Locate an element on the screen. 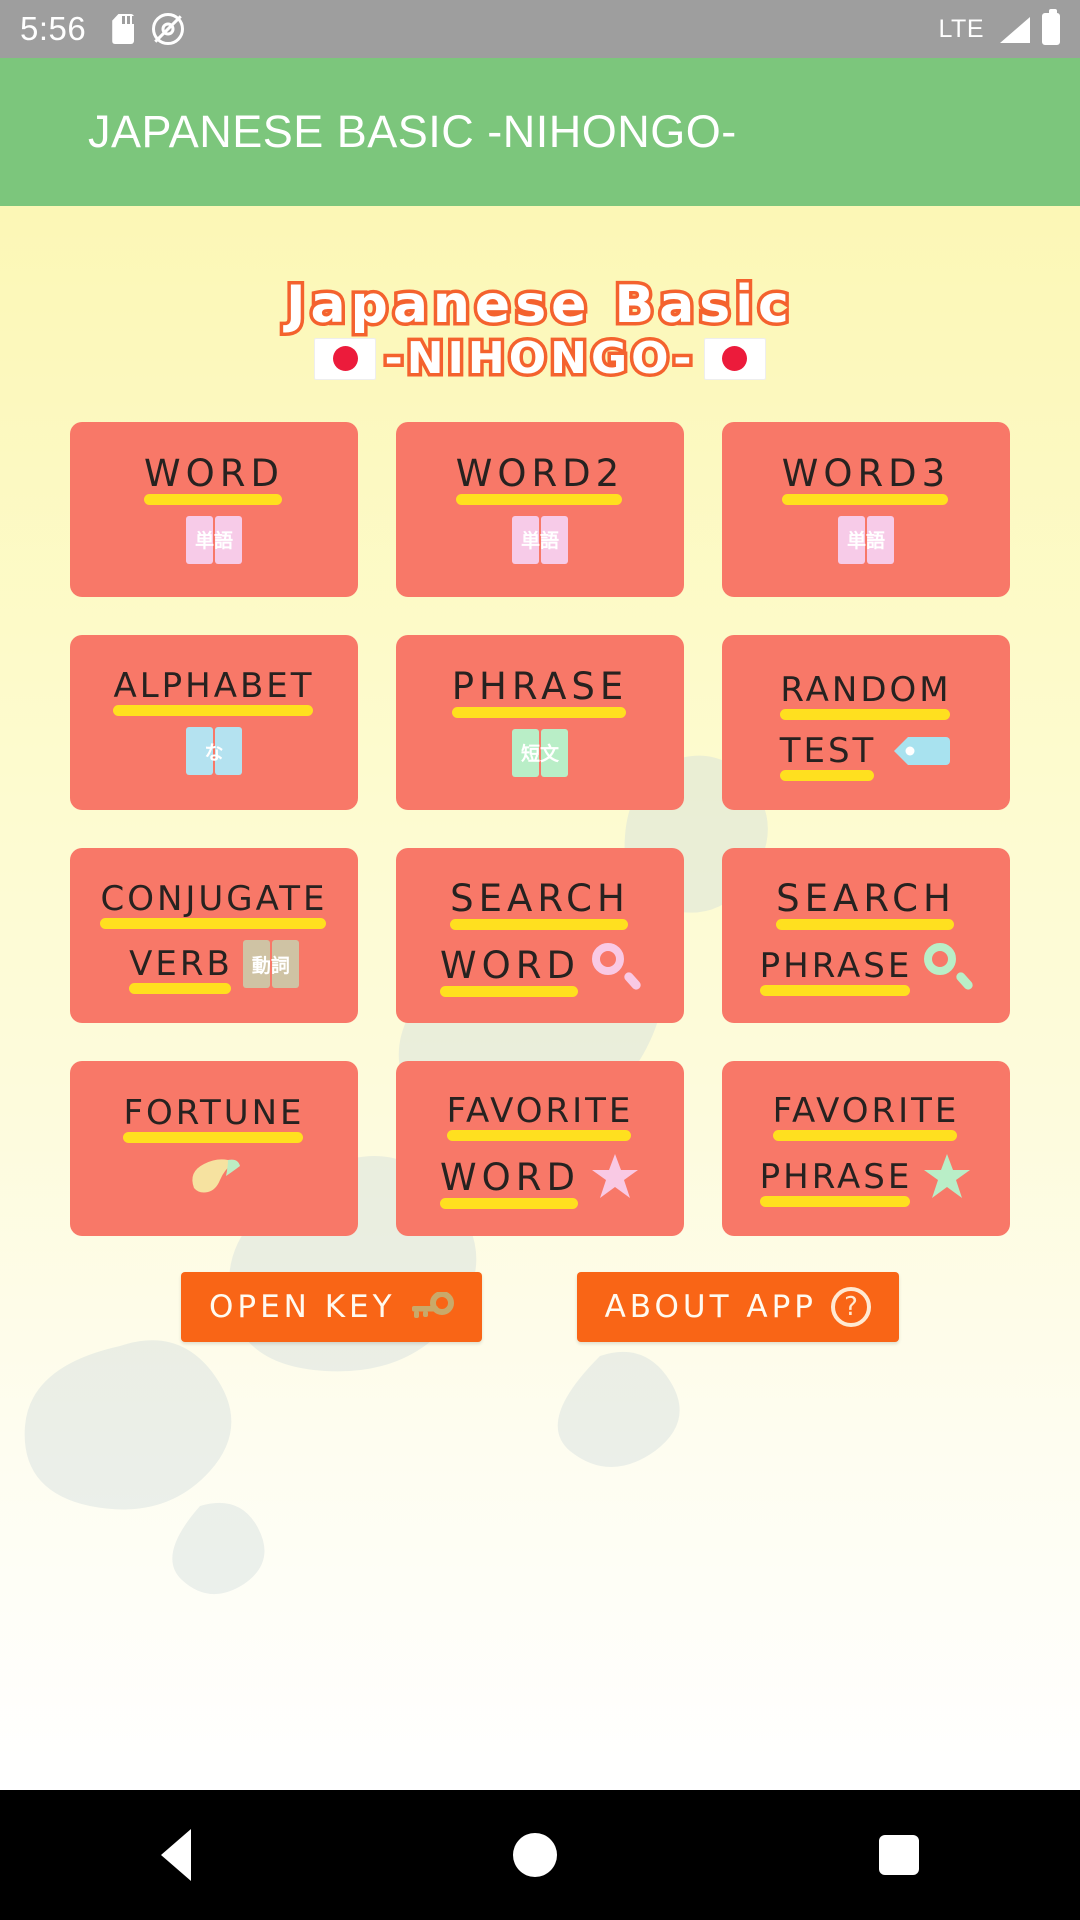  tile-word-title-row: WORD is located at coordinates (214, 478).